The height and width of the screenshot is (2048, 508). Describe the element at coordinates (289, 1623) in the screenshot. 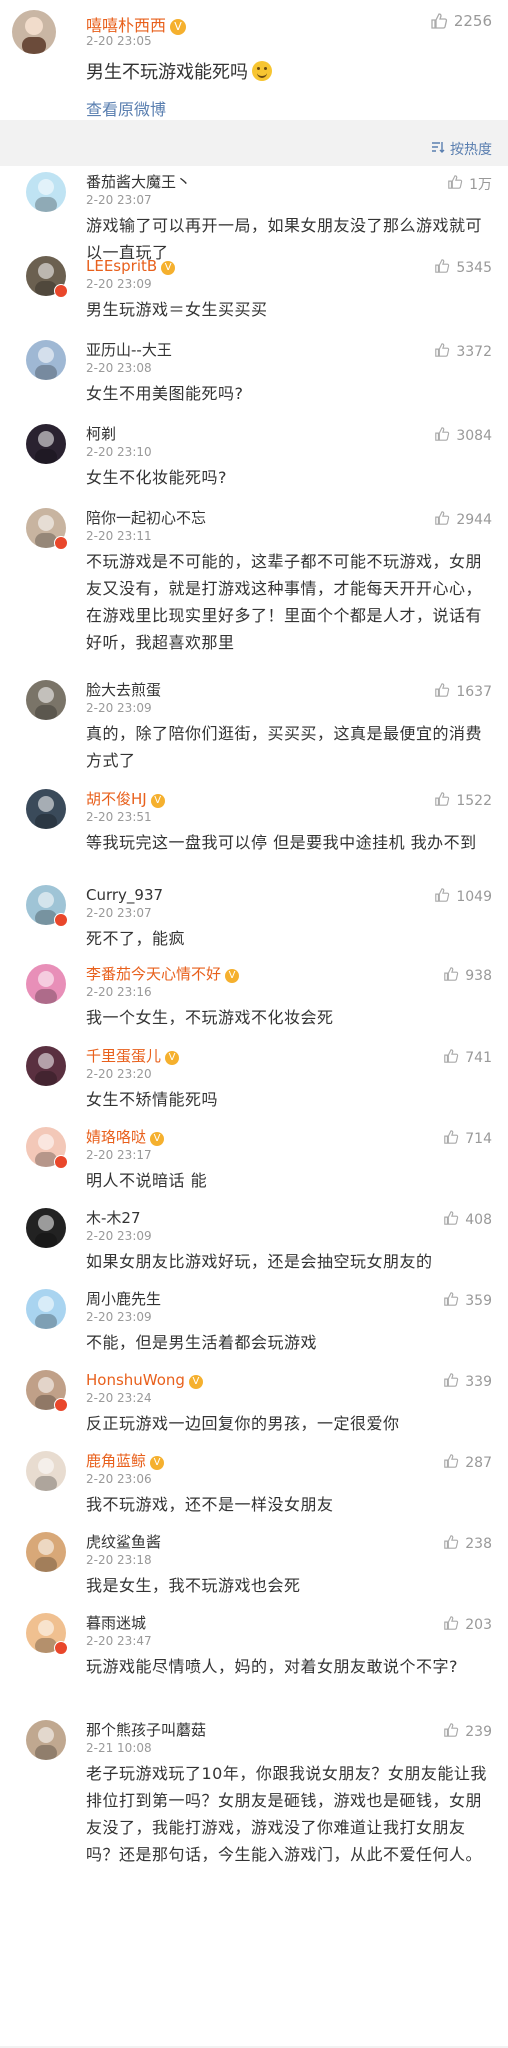

I see `comment-username: 暮雨迷城` at that location.